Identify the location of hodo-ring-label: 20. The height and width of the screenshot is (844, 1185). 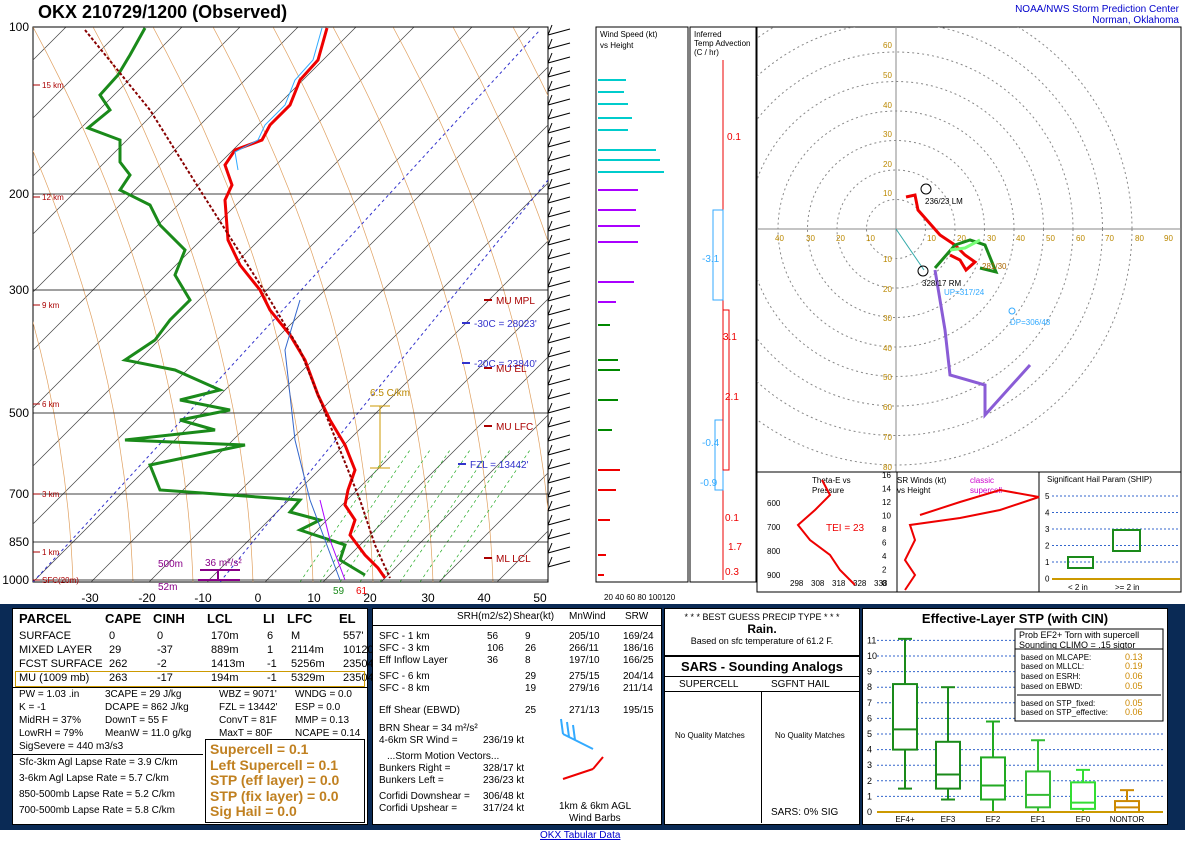
(887, 289).